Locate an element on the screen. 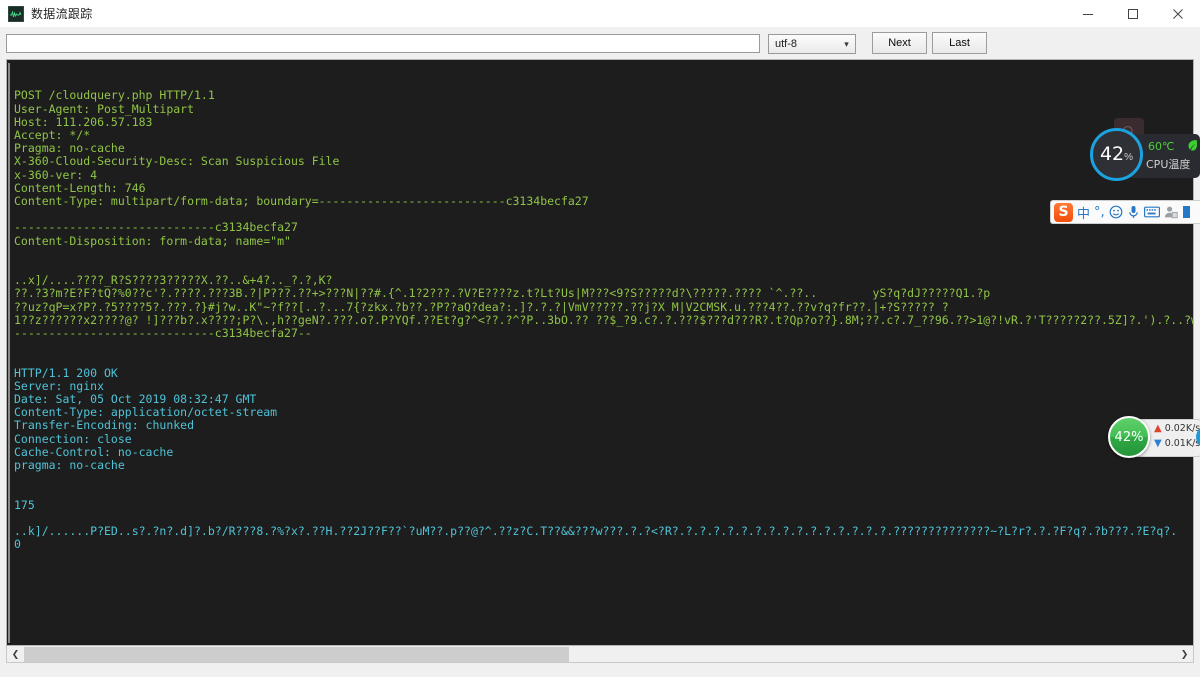  search-input is located at coordinates (383, 43).